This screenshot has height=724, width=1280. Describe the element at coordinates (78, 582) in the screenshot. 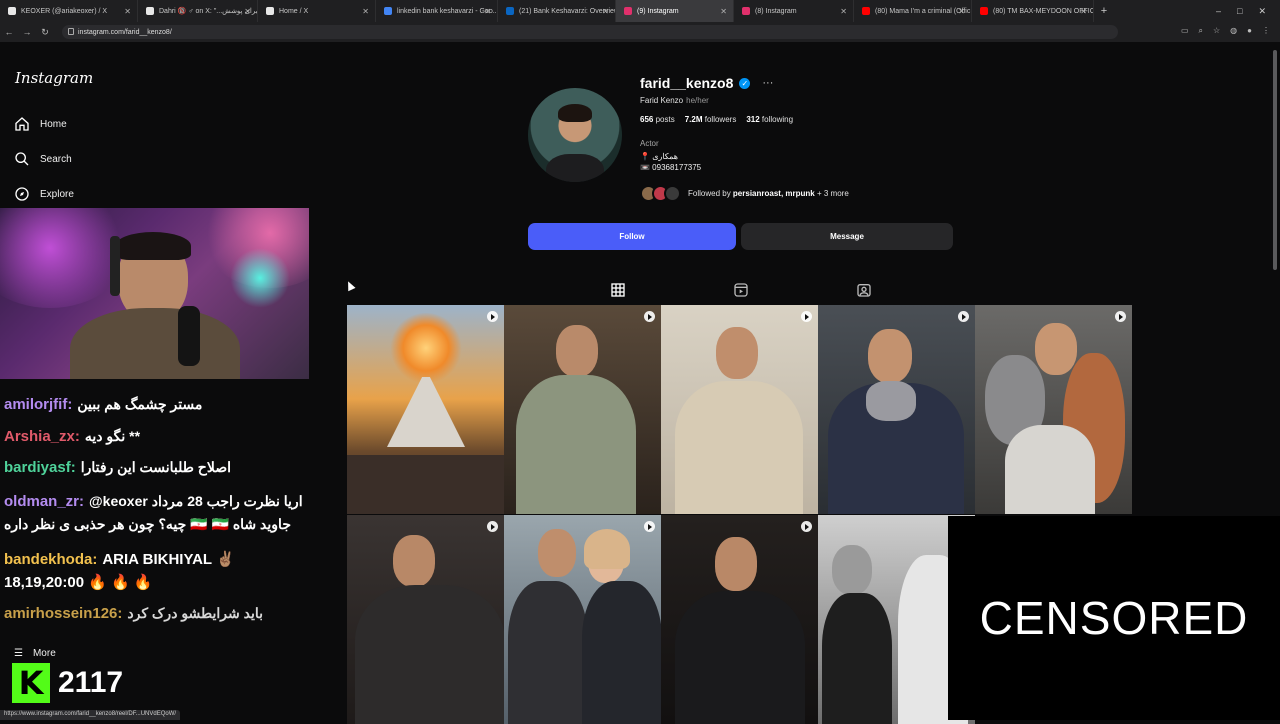

I see `chat-message-continued: 18,19,20:00 🔥 🔥 🔥` at that location.